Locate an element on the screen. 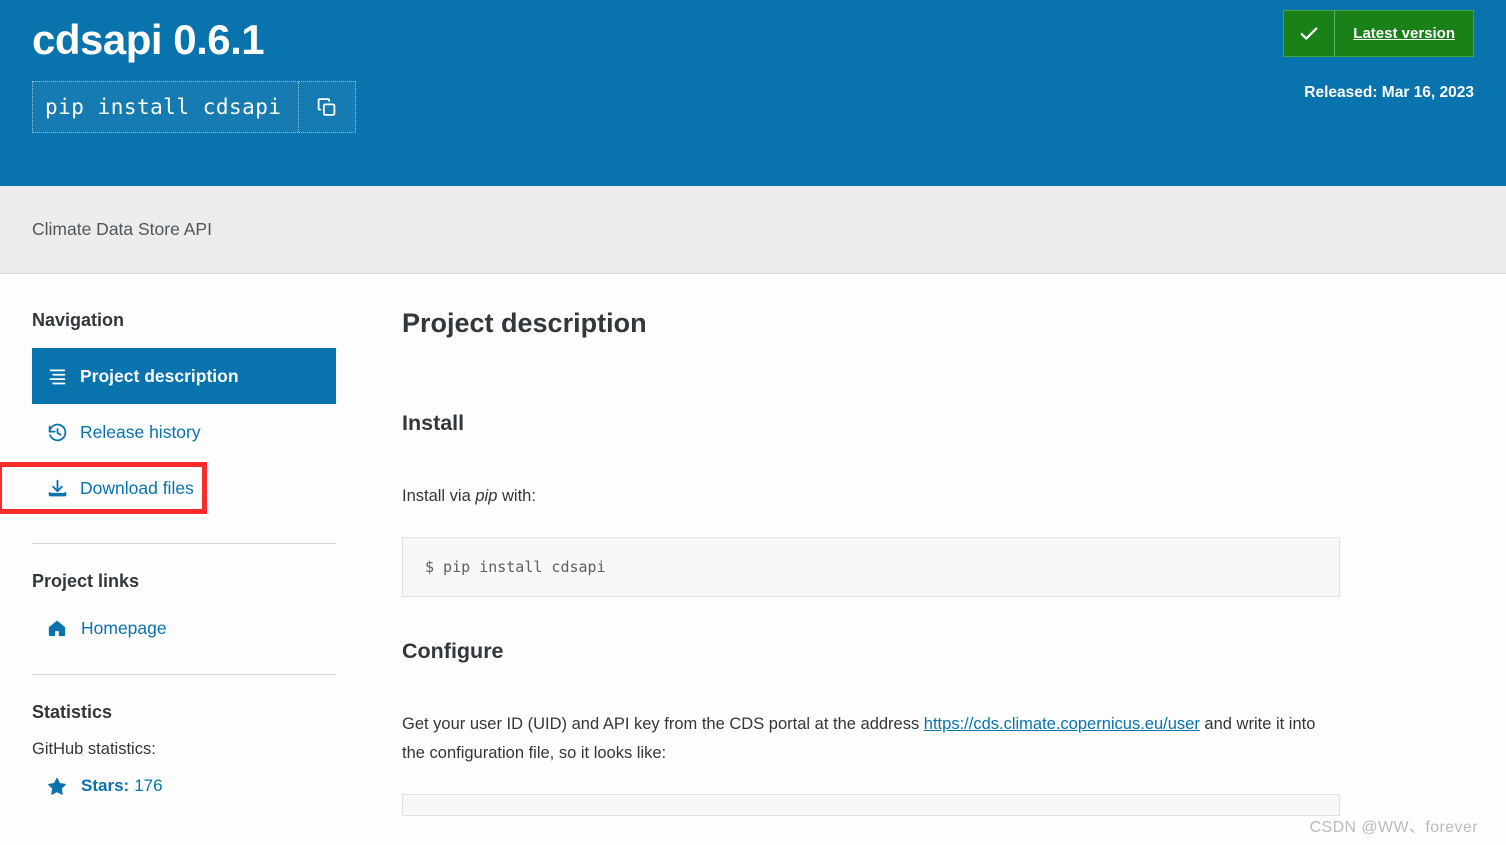 This screenshot has height=845, width=1506. sidebar-divider is located at coordinates (184, 543).